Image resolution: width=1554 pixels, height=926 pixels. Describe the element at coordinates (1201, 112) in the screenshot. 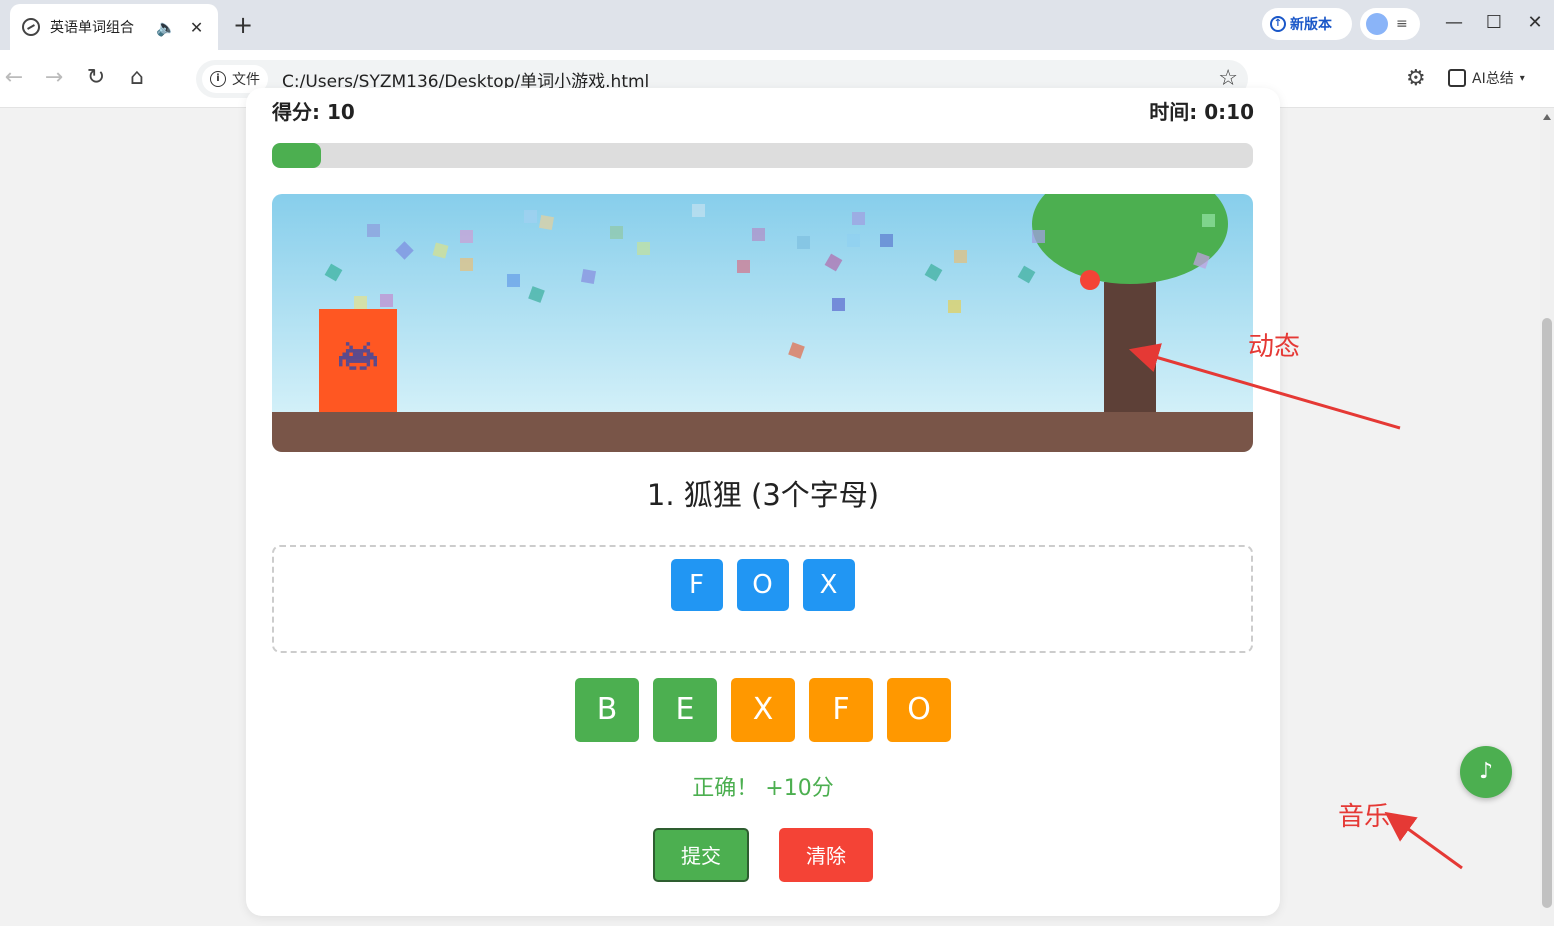

I see `time-label: 时间: 0:10` at that location.